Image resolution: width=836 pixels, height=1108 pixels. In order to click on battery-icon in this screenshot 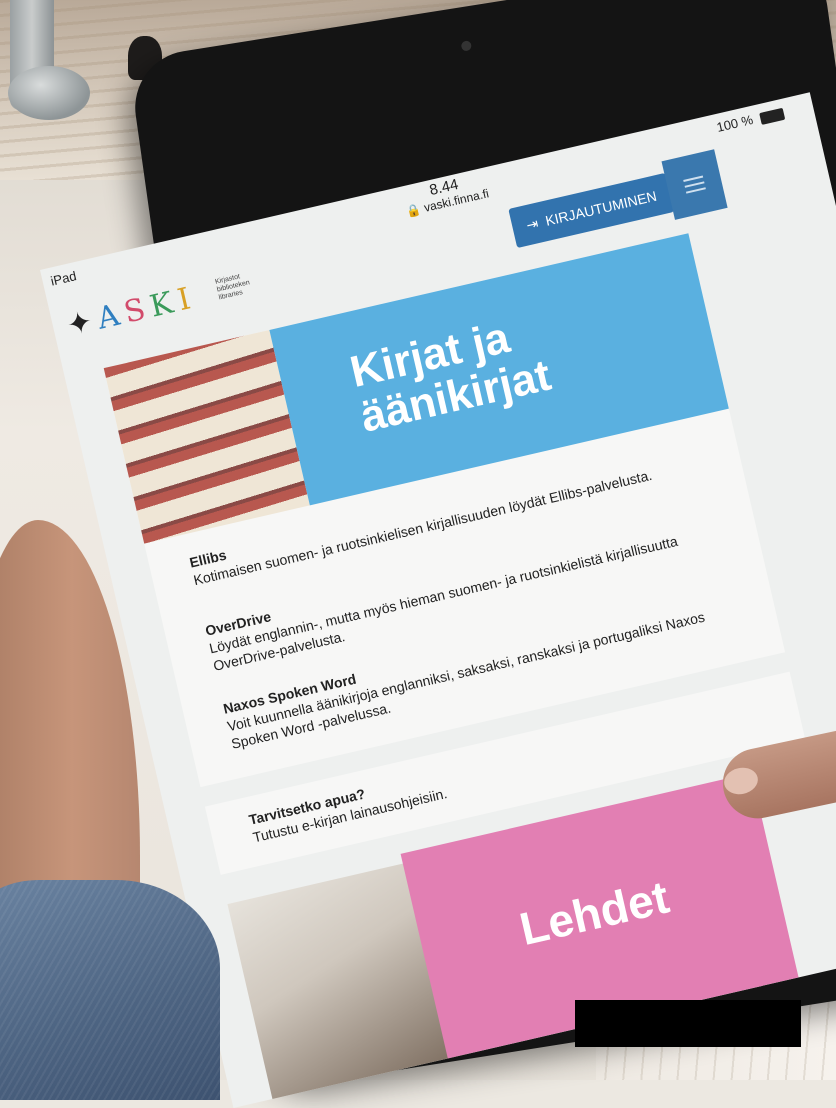, I will do `click(772, 116)`.